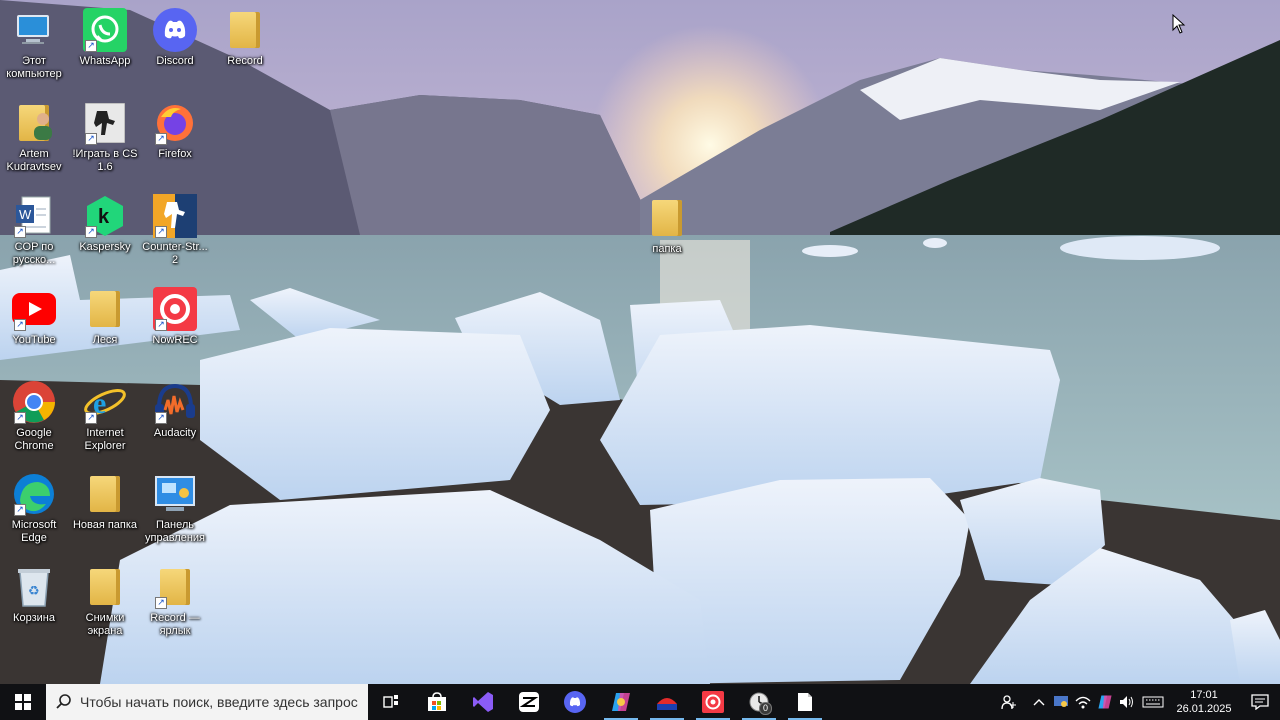 The image size is (1280, 720). What do you see at coordinates (105, 340) in the screenshot?
I see `desktop-icon-label: Леся` at bounding box center [105, 340].